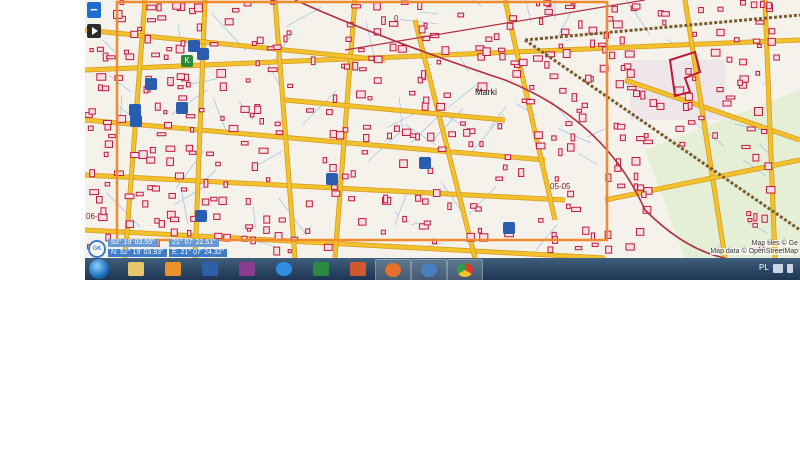  I want to click on windows-start-icon, so click(99, 269).